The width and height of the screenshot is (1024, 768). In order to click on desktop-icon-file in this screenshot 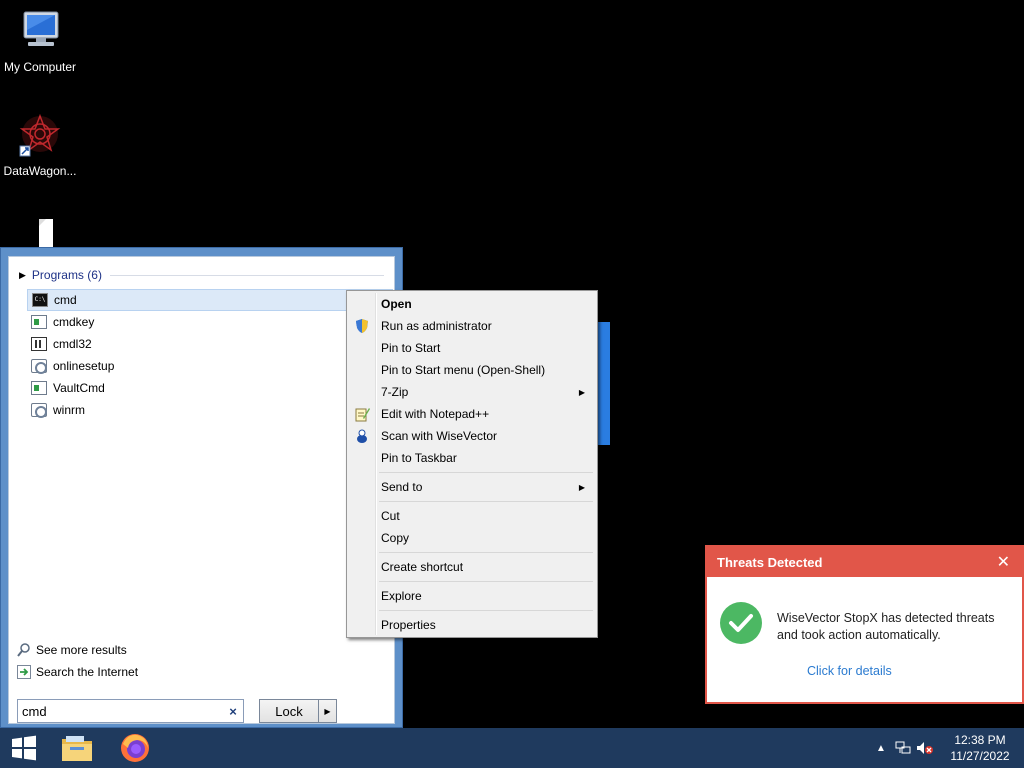, I will do `click(40, 233)`.